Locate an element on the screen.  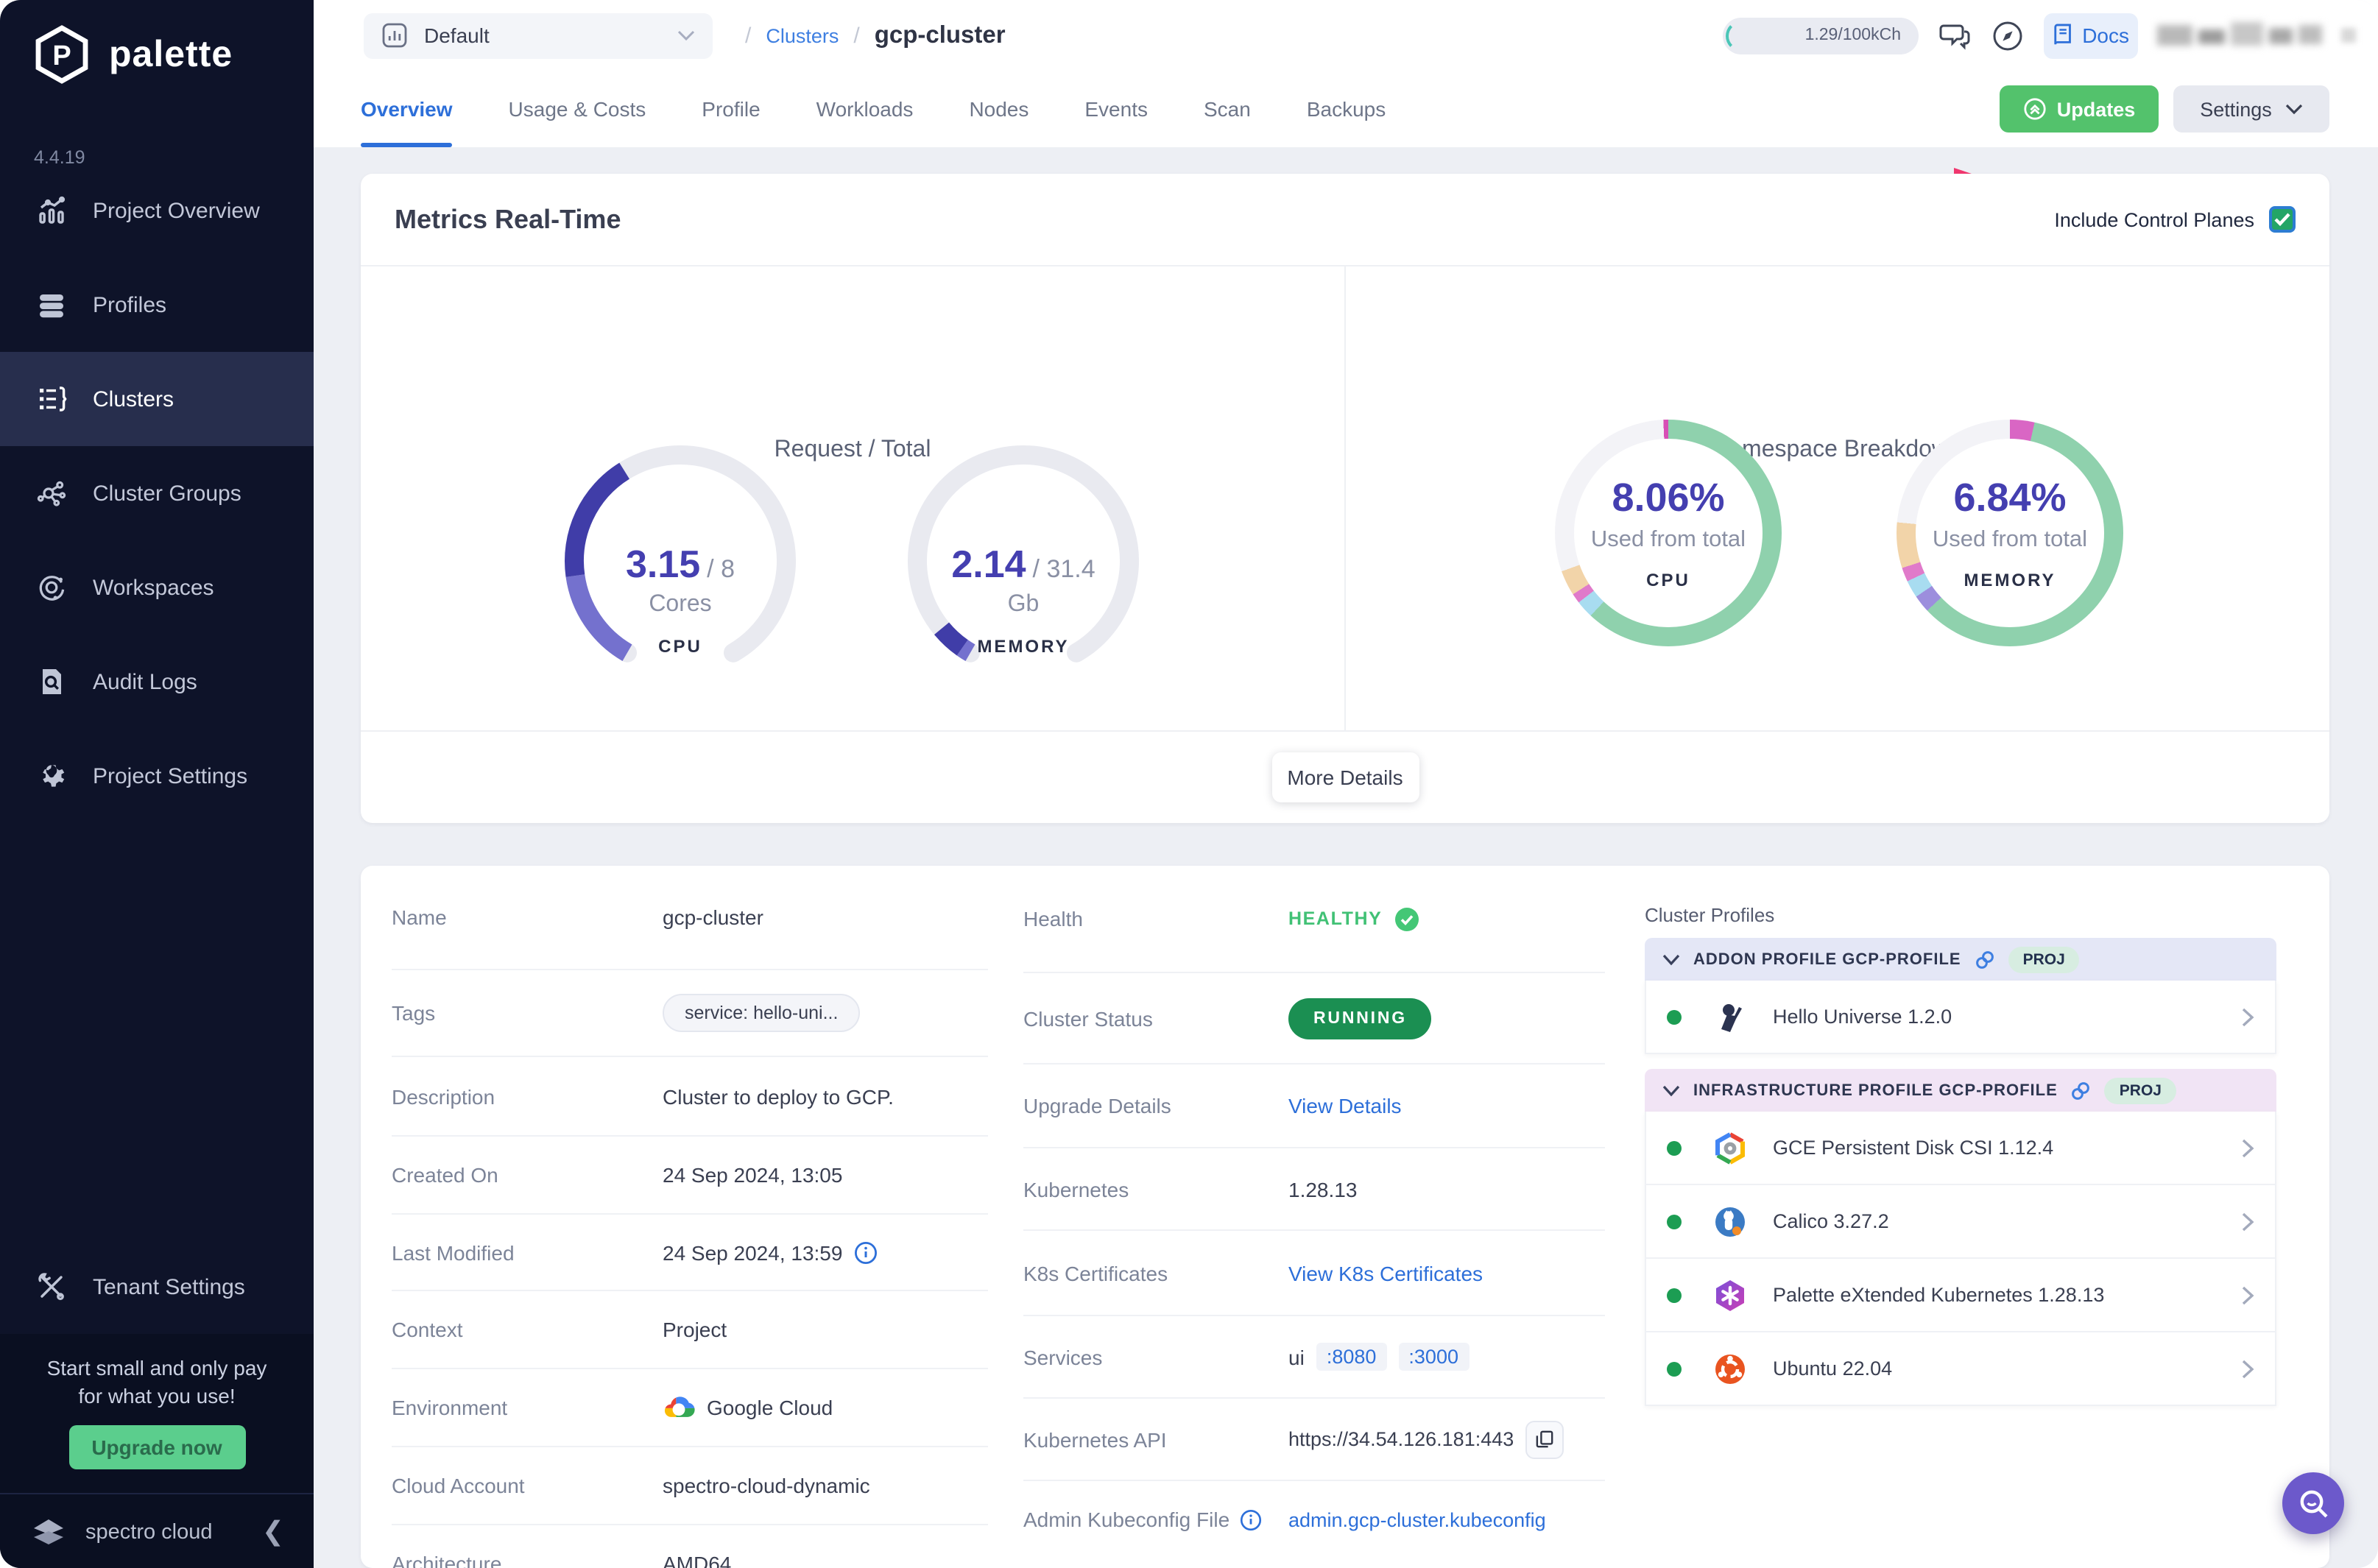
cpu-gauge-unit: Cores is located at coordinates (680, 604).